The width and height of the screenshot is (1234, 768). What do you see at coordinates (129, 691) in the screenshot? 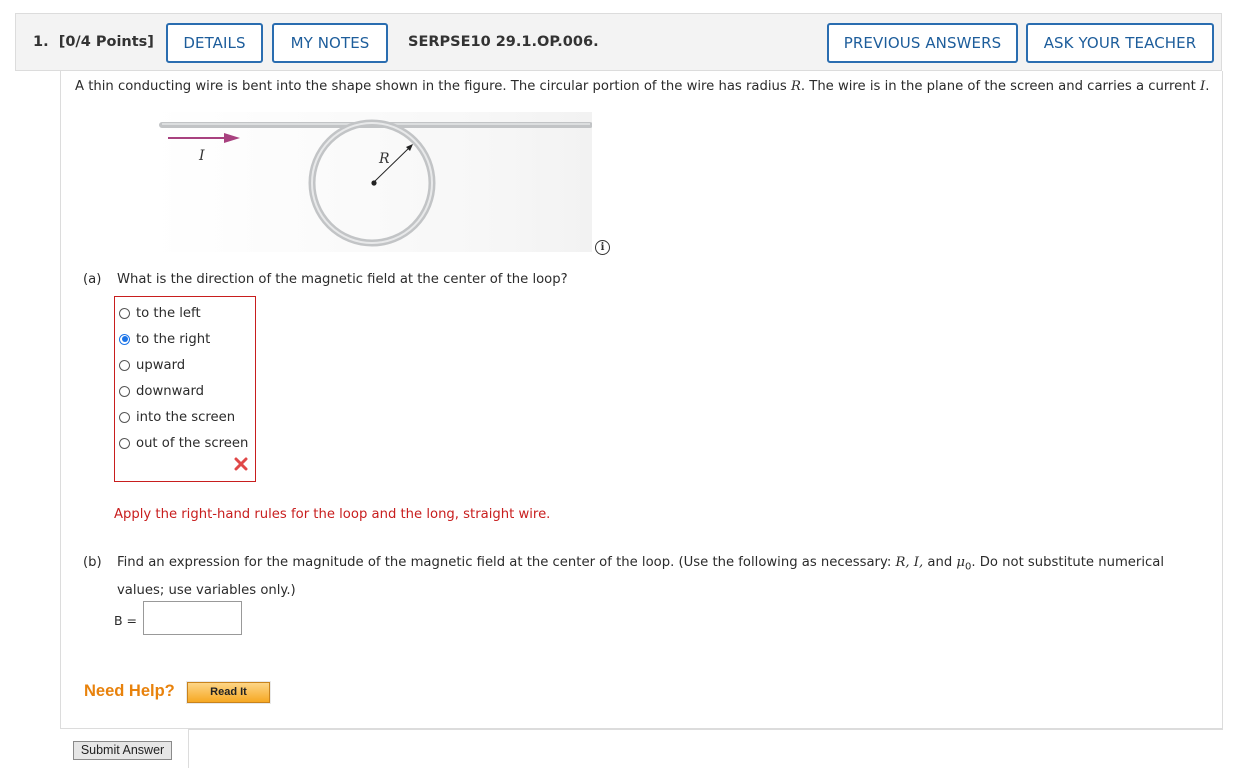
I see `need-help-label: Need Help?` at bounding box center [129, 691].